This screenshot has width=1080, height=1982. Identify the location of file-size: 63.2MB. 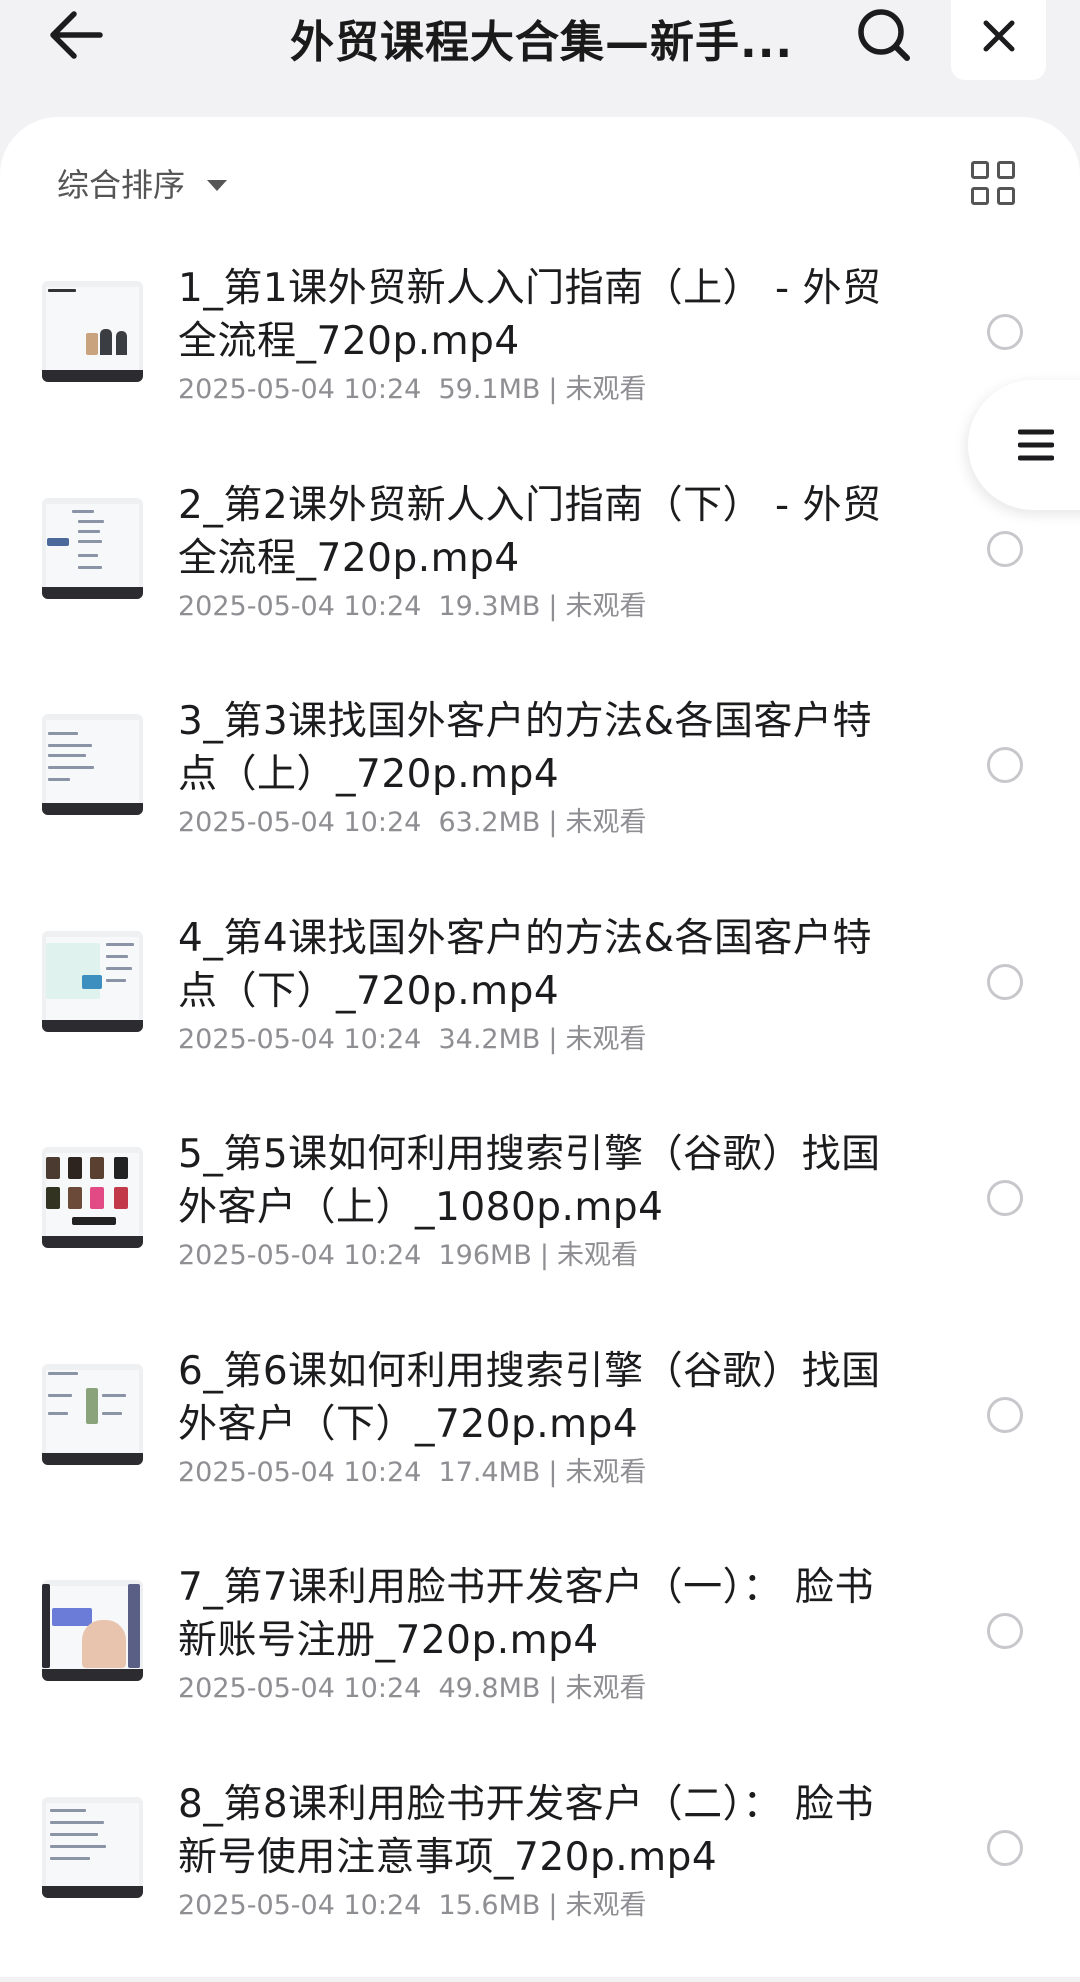
(489, 822).